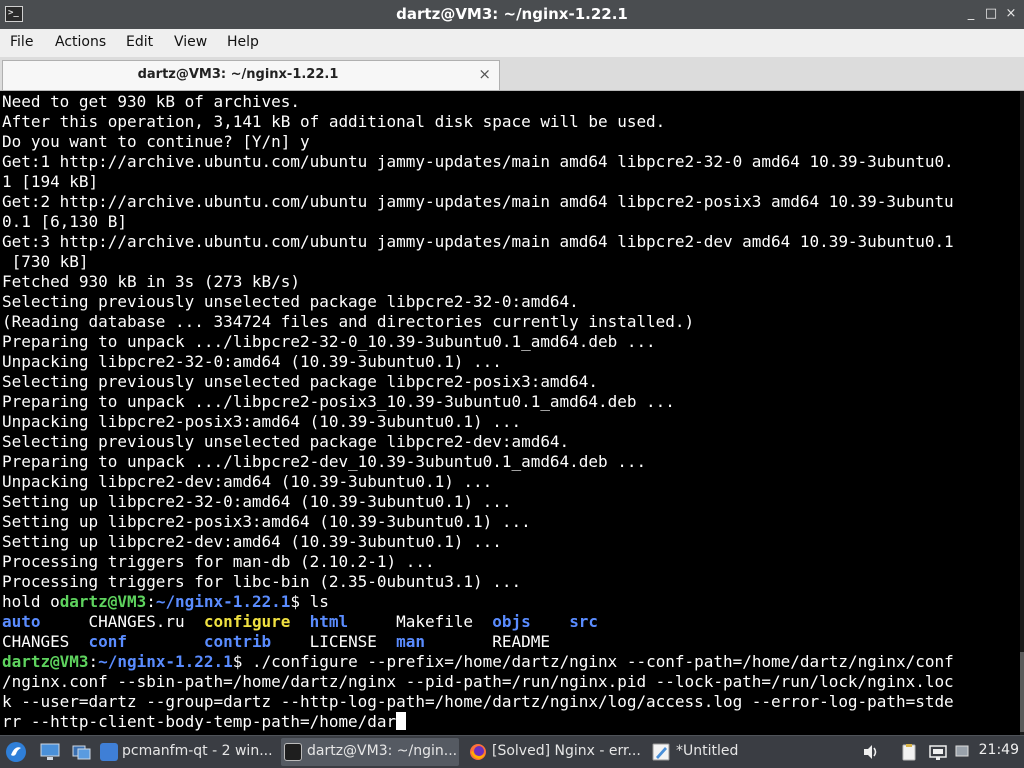 This screenshot has width=1024, height=768. I want to click on terminal-text: hold o, so click(31, 601).